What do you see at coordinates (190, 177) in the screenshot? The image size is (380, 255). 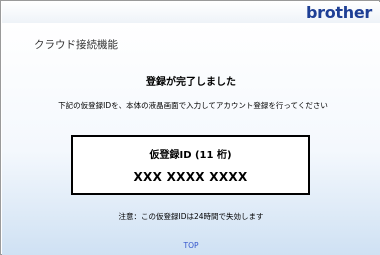 I see `registration-id-value: XXX XXXX XXXX` at bounding box center [190, 177].